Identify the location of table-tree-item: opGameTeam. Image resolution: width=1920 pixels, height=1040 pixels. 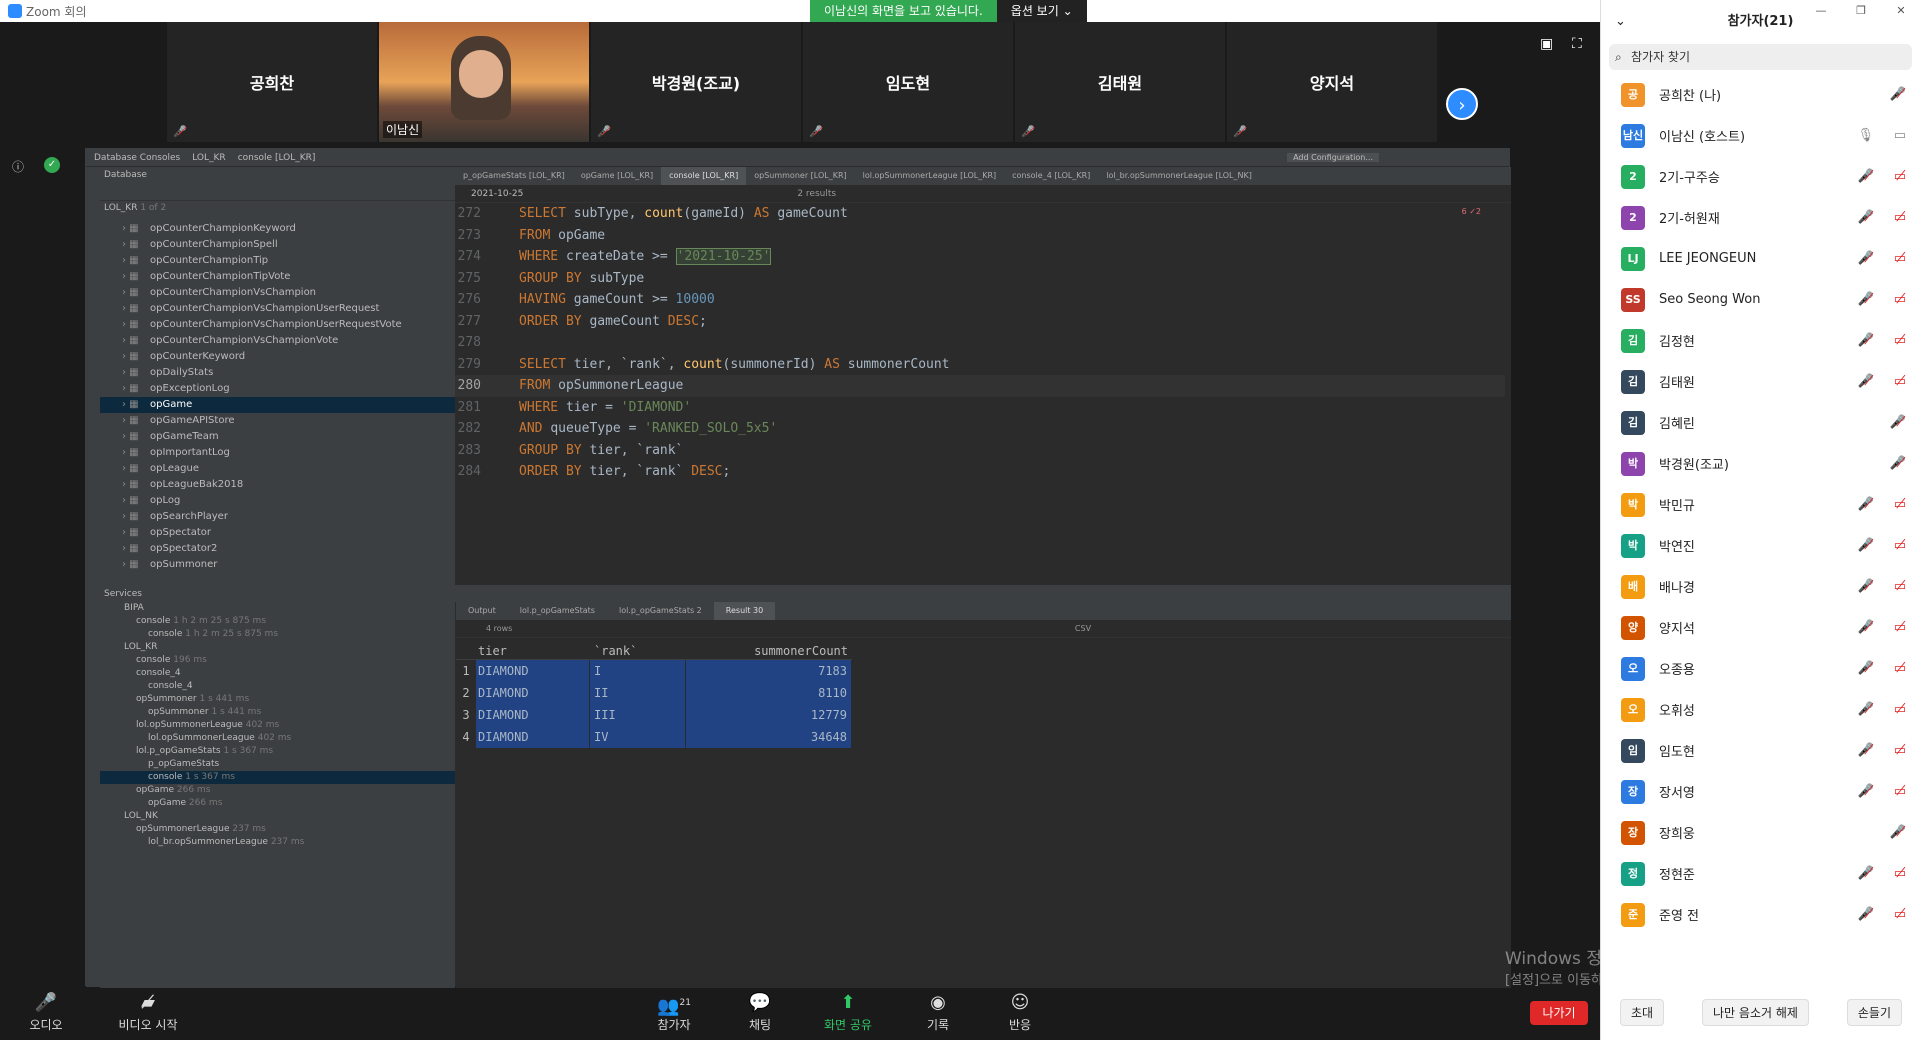
(277, 437).